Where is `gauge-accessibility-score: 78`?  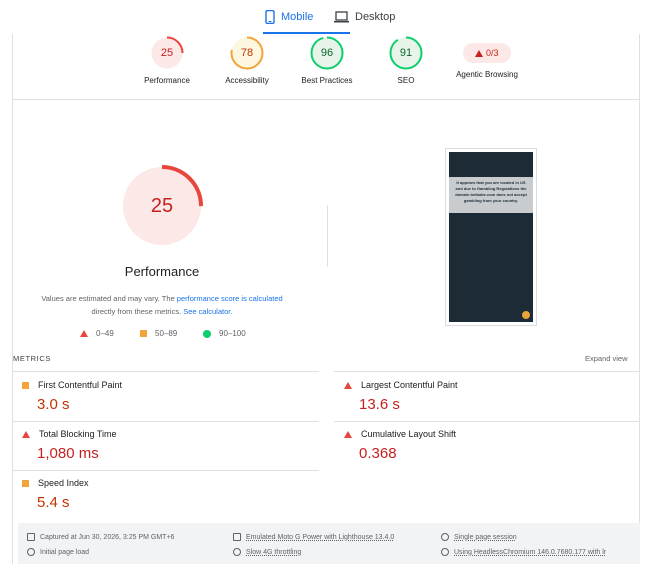 gauge-accessibility-score: 78 is located at coordinates (247, 53).